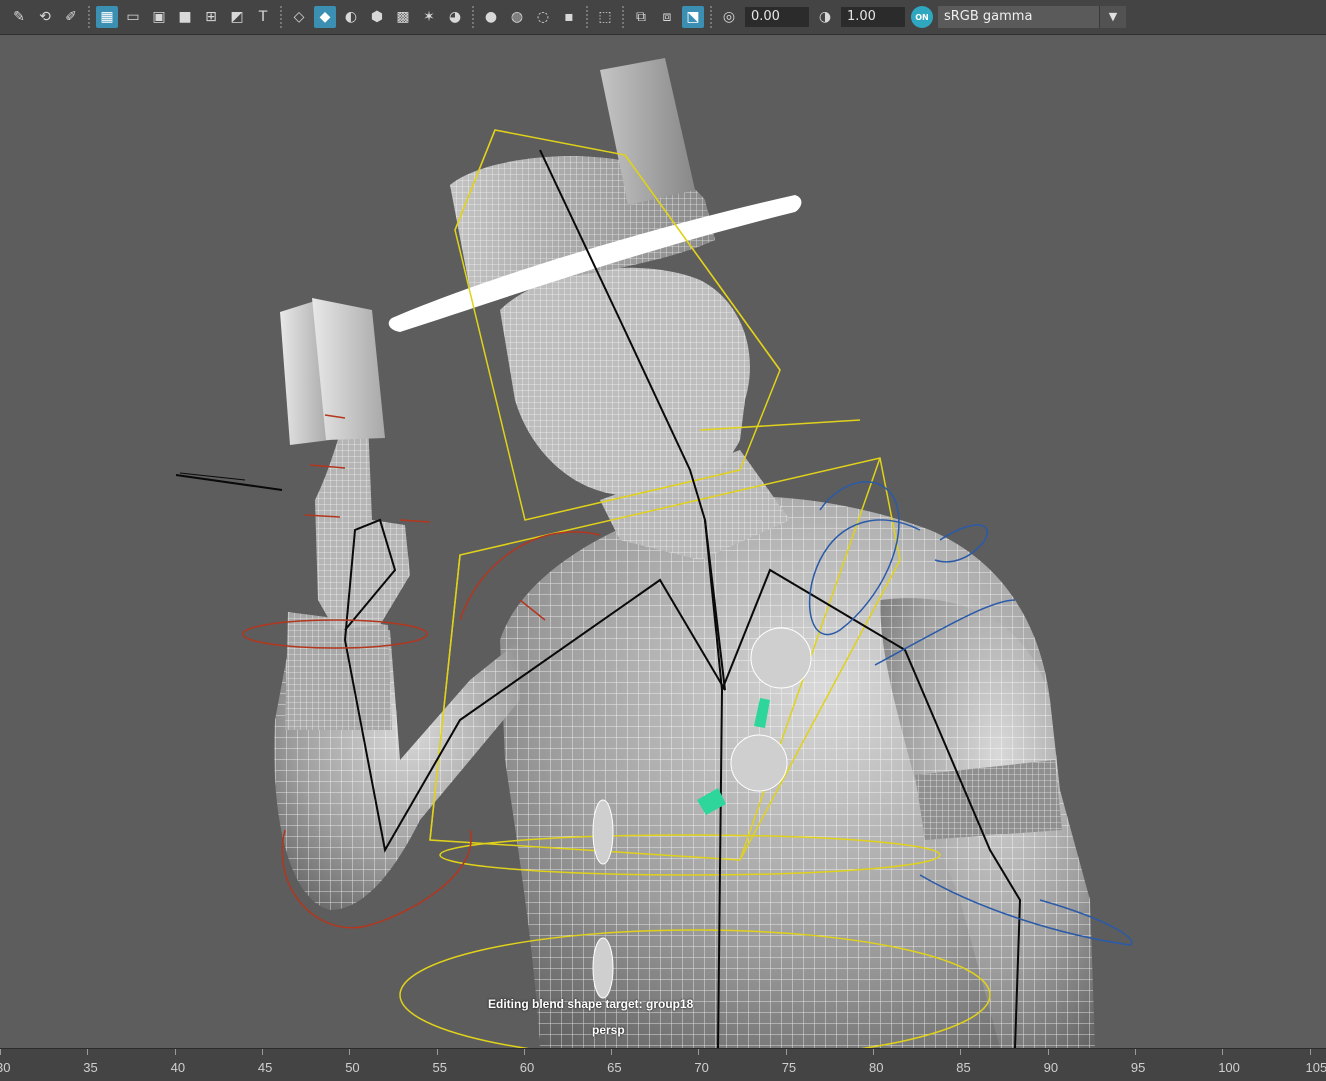  I want to click on isolate-select-icon: ⬚, so click(605, 17).